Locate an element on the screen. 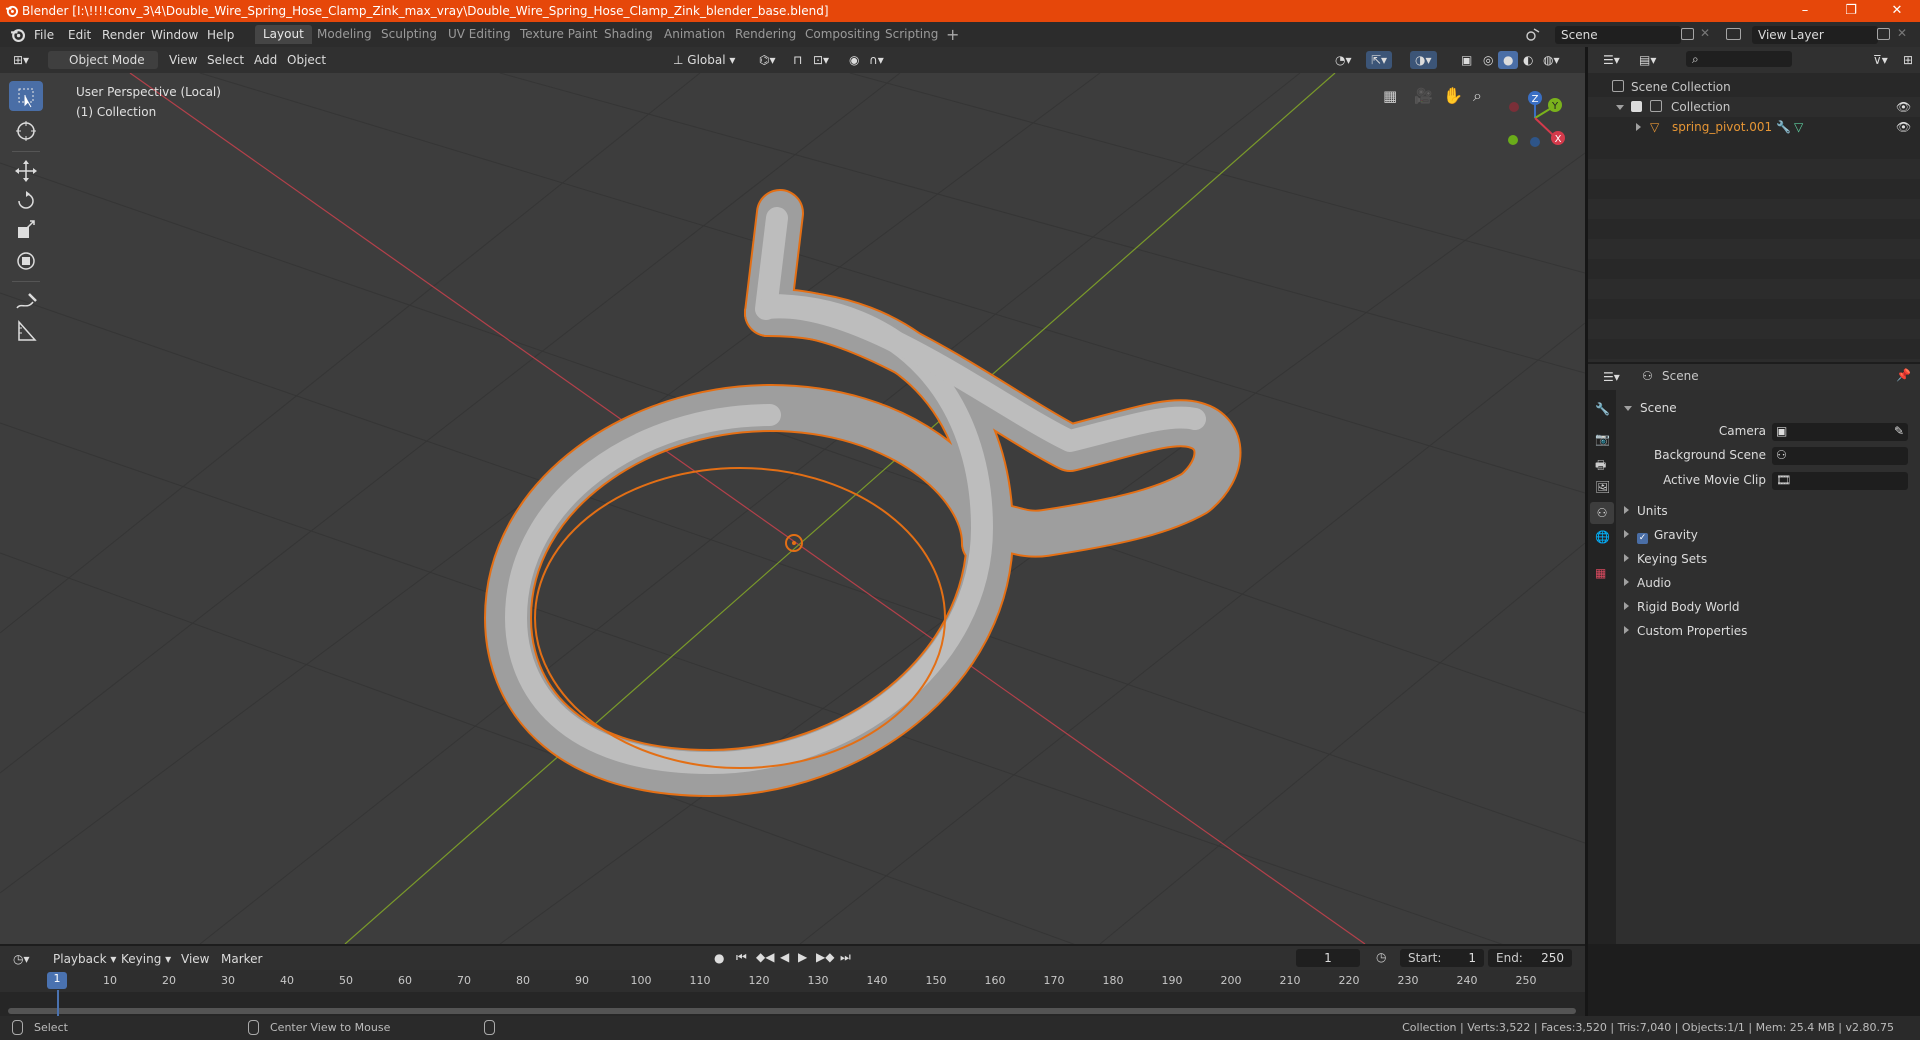 The height and width of the screenshot is (1040, 1920). new-scene-icon is located at coordinates (1687, 34).